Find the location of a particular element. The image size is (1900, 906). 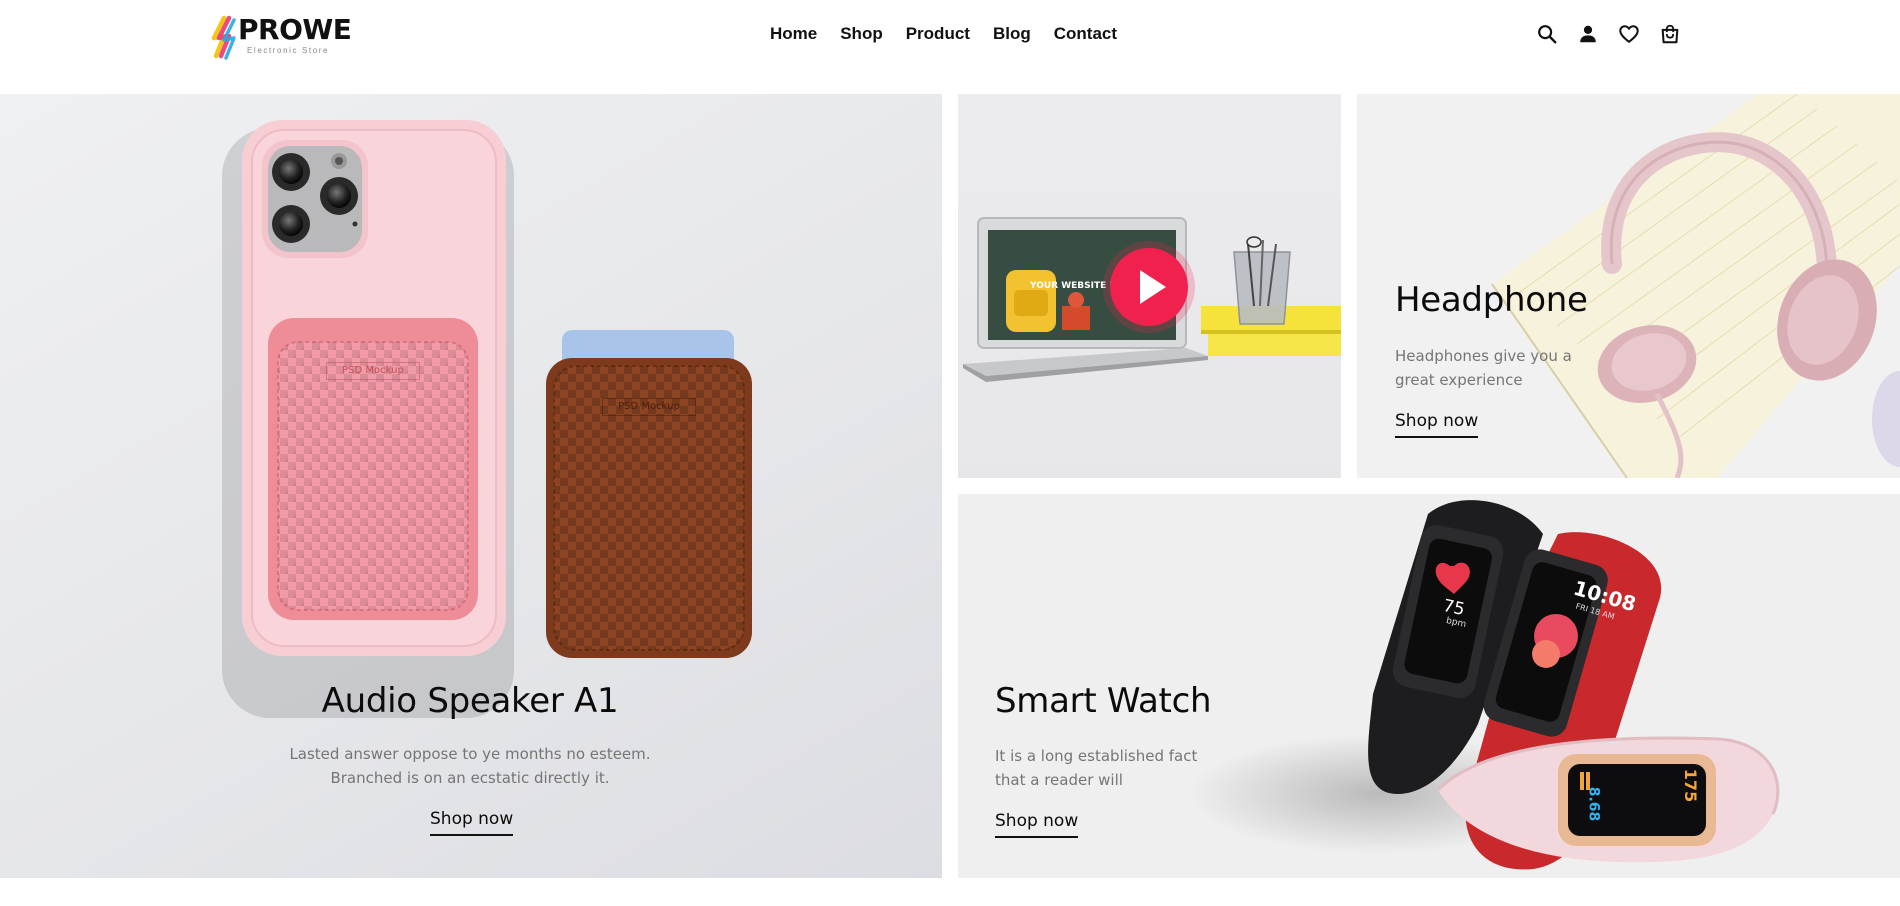

nav-item-shop: Shop is located at coordinates (861, 35).